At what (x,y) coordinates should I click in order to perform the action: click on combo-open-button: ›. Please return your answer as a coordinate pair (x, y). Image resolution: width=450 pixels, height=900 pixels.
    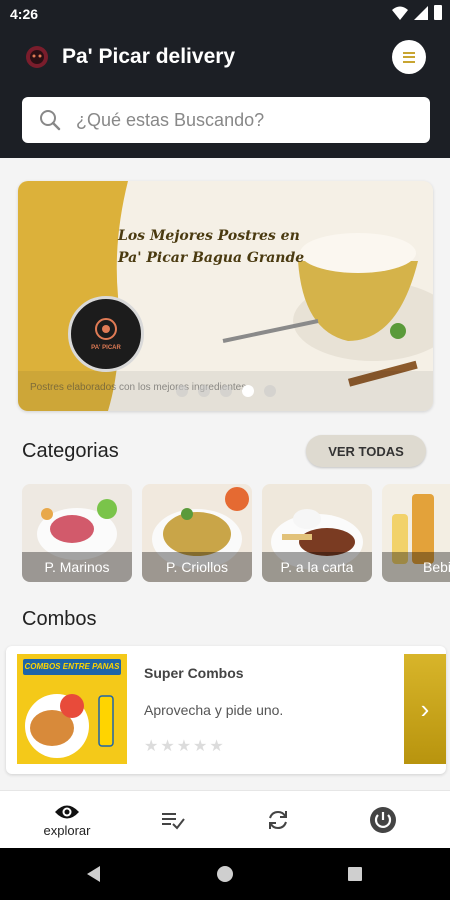
    Looking at the image, I should click on (425, 709).